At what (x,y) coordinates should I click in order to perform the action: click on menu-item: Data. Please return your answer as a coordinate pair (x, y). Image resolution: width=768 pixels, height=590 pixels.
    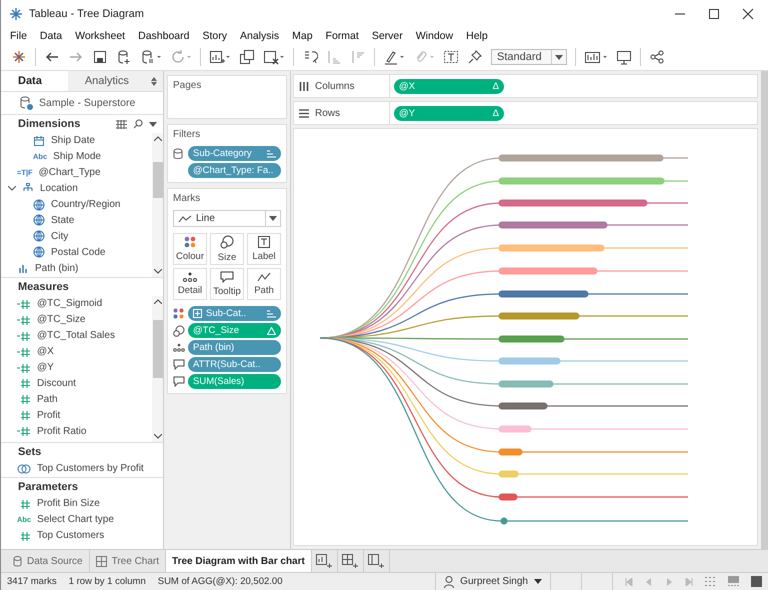
    Looking at the image, I should click on (51, 36).